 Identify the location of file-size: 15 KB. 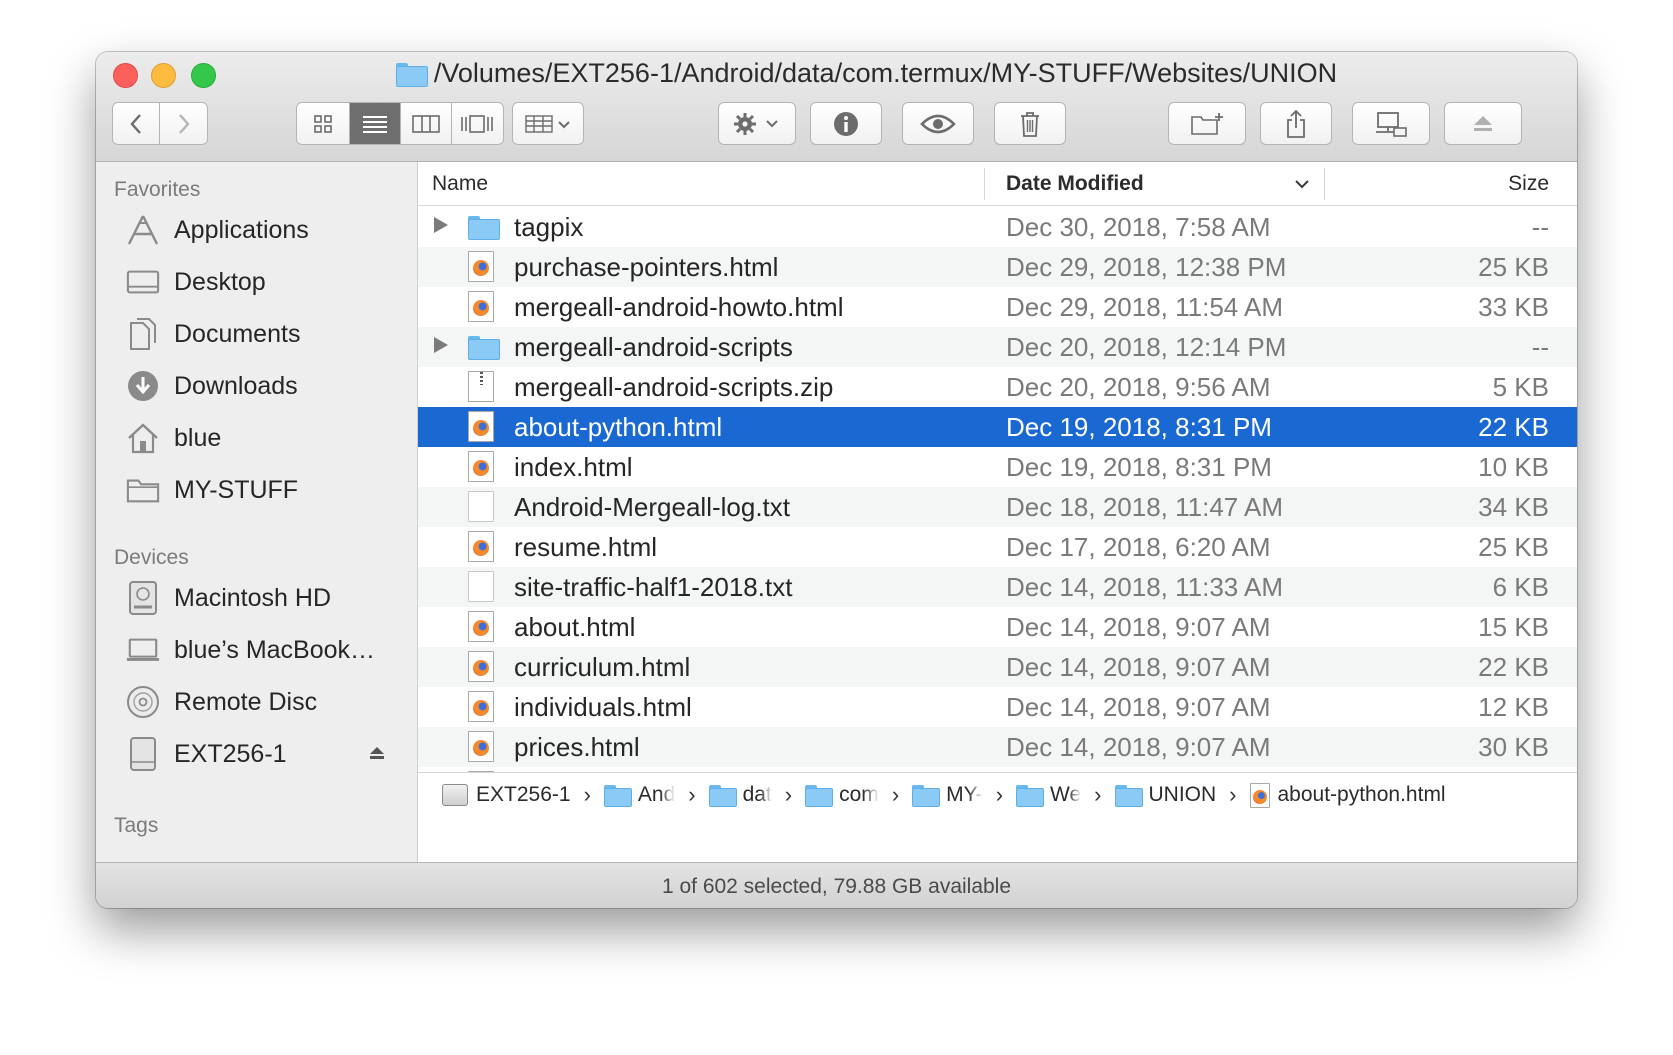
(1513, 627).